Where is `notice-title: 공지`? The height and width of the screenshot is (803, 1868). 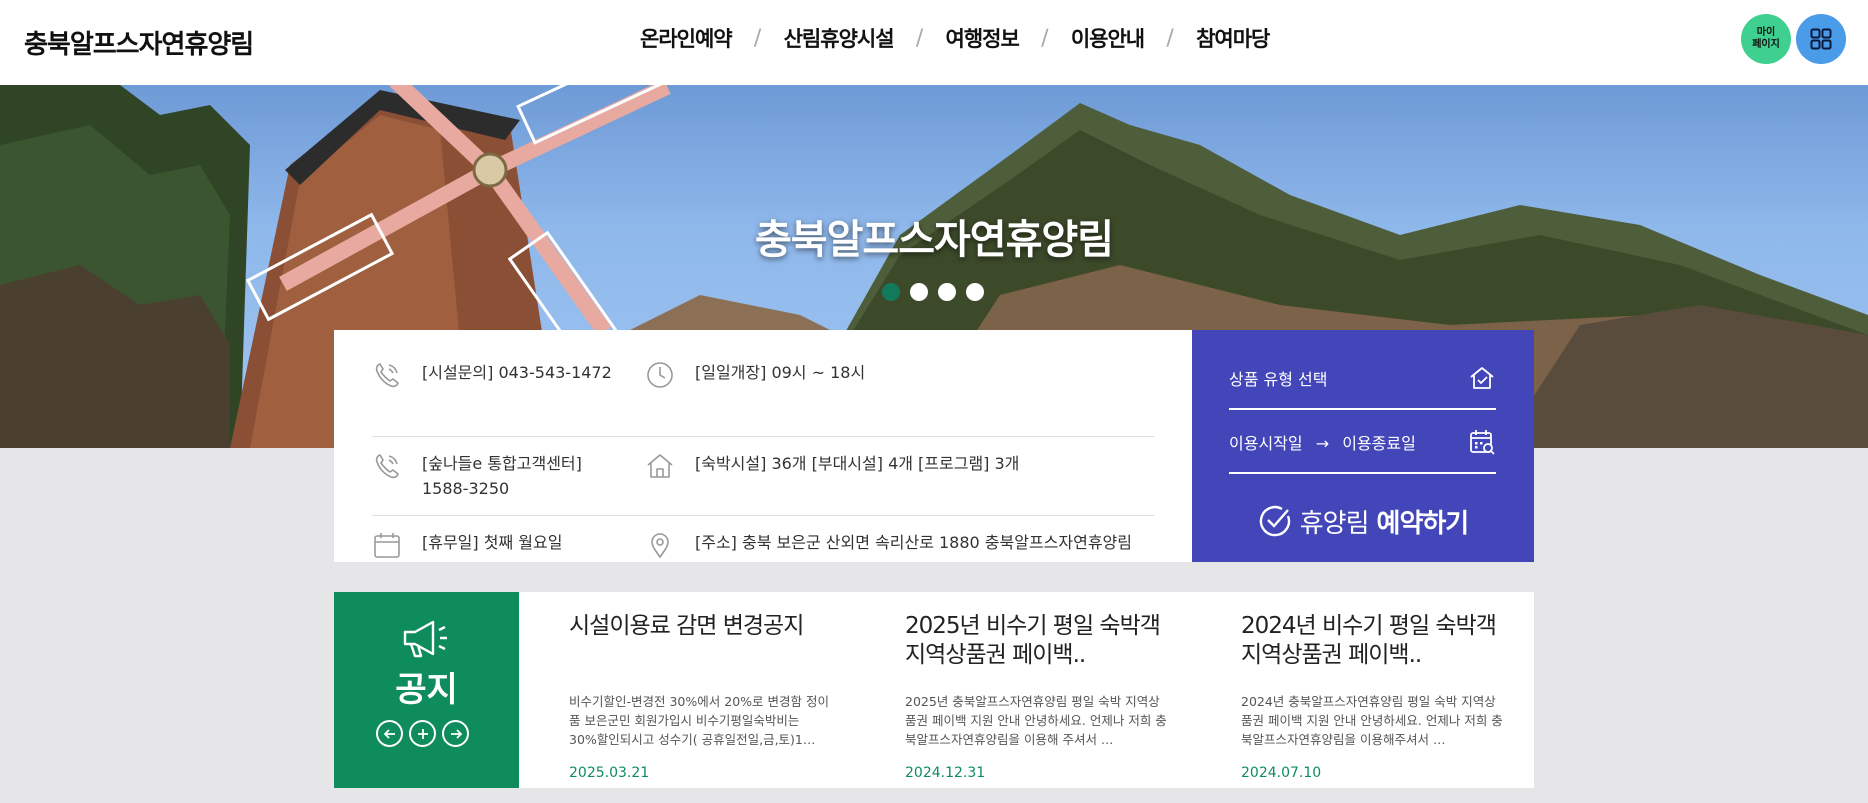
notice-title: 공지 is located at coordinates (426, 690).